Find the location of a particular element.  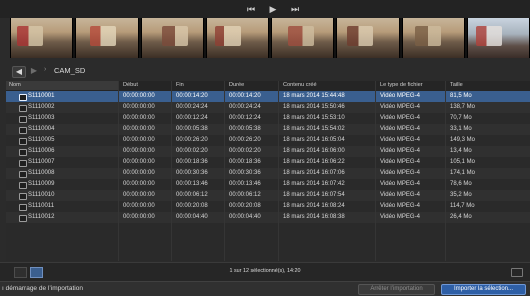

cell-created: 18 mars 2014 15:53:10 is located at coordinates (314, 118).